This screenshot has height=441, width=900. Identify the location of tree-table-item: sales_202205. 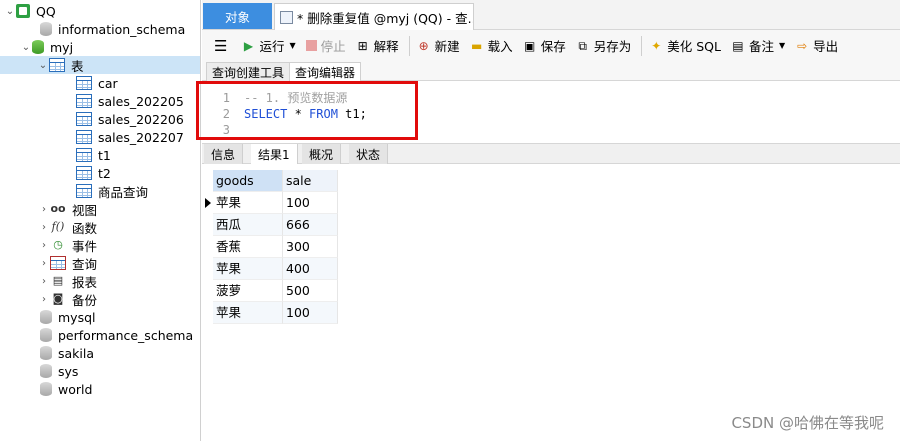
(130, 101).